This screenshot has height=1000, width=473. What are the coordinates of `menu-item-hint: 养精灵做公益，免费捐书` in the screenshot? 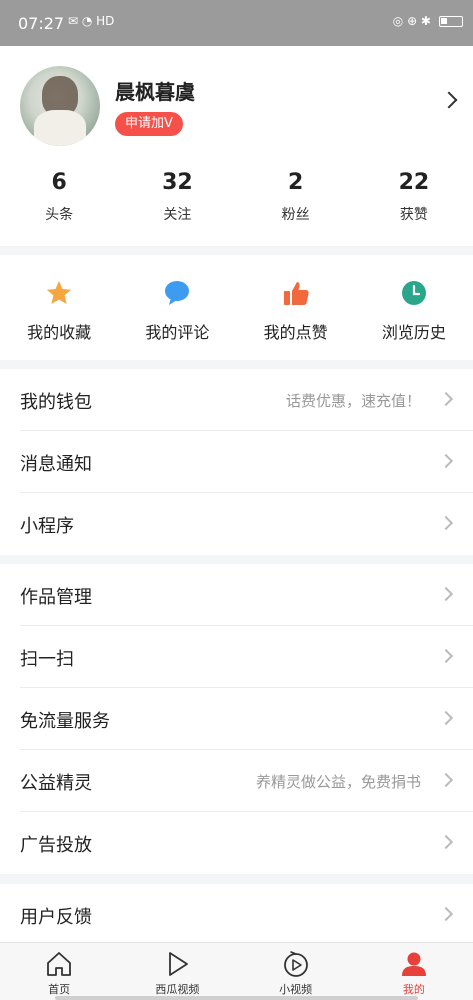 It's located at (338, 782).